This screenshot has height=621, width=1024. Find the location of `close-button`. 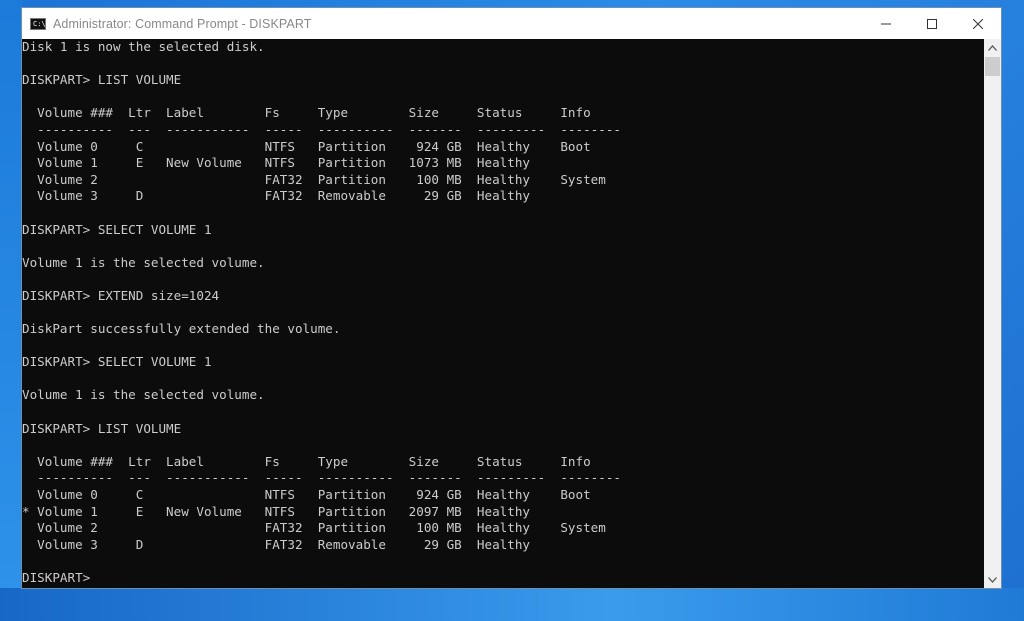

close-button is located at coordinates (978, 23).